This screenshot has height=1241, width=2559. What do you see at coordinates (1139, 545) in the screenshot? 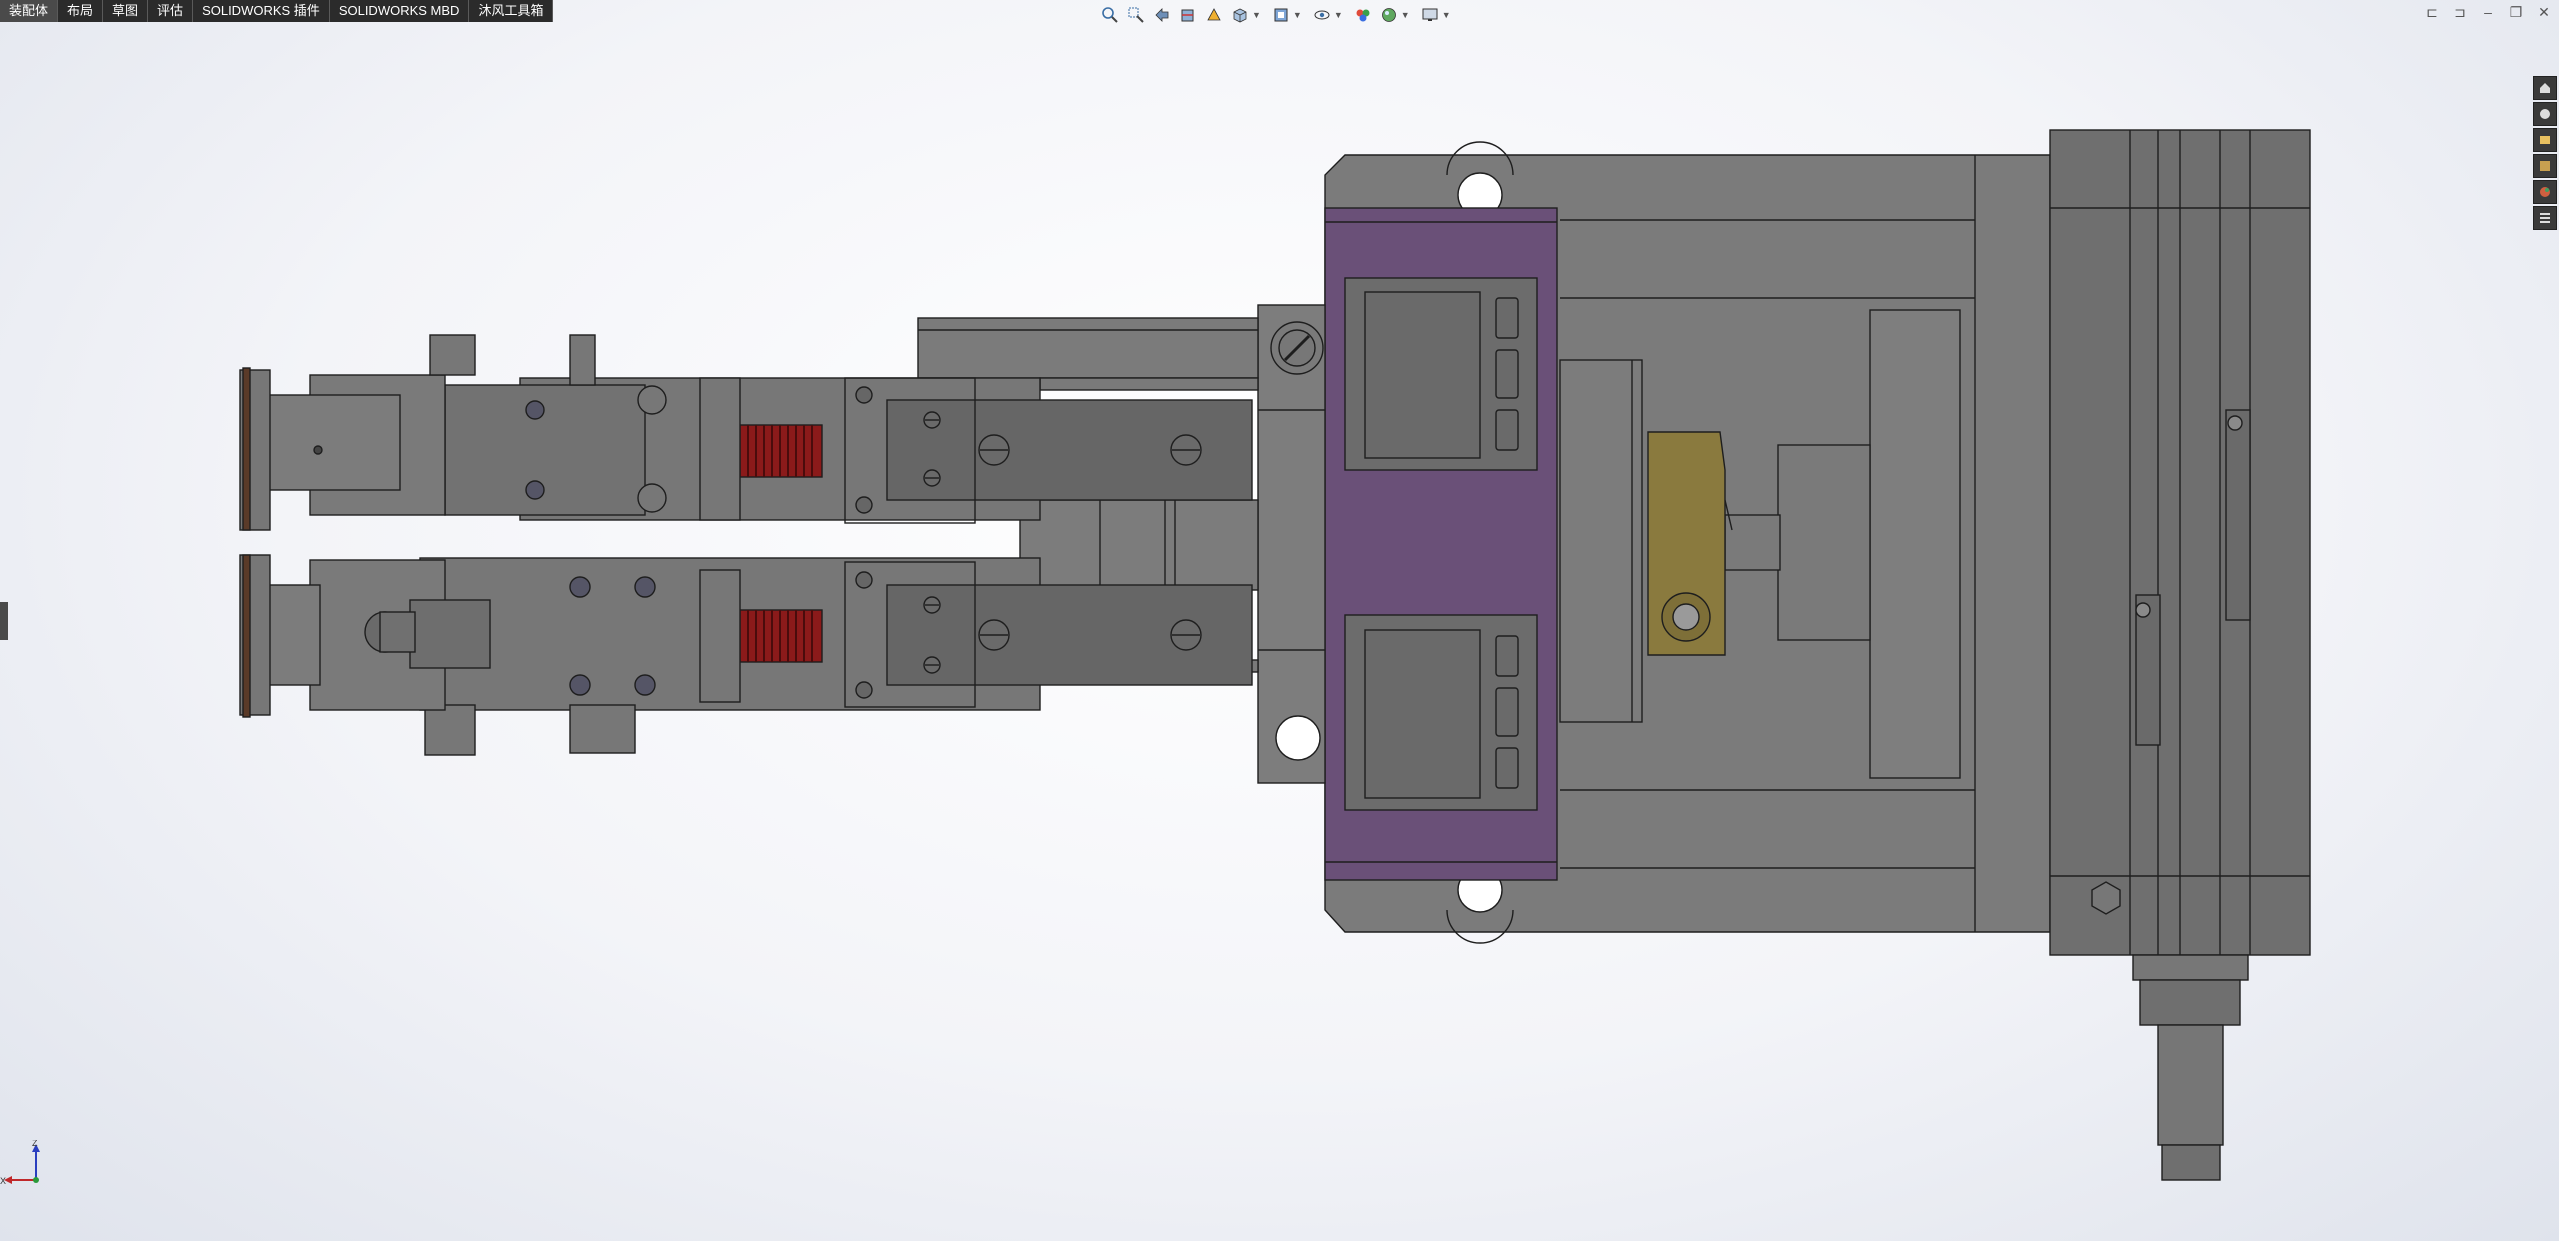
I see `center-bridge` at bounding box center [1139, 545].